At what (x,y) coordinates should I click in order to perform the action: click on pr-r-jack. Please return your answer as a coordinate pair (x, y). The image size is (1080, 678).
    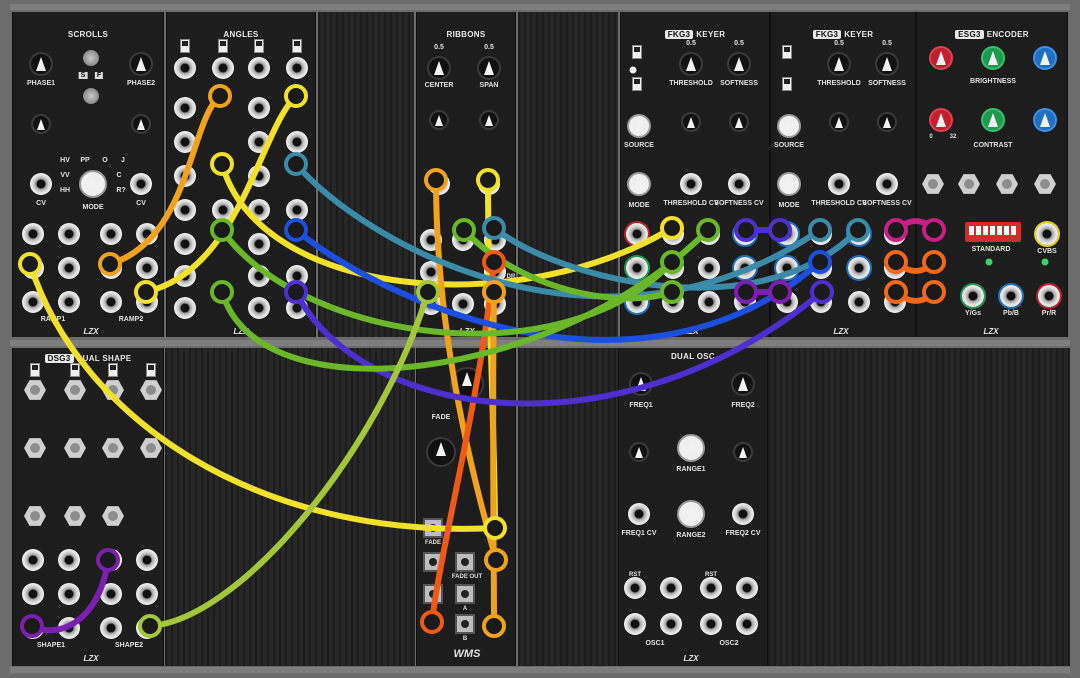
    Looking at the image, I should click on (1049, 296).